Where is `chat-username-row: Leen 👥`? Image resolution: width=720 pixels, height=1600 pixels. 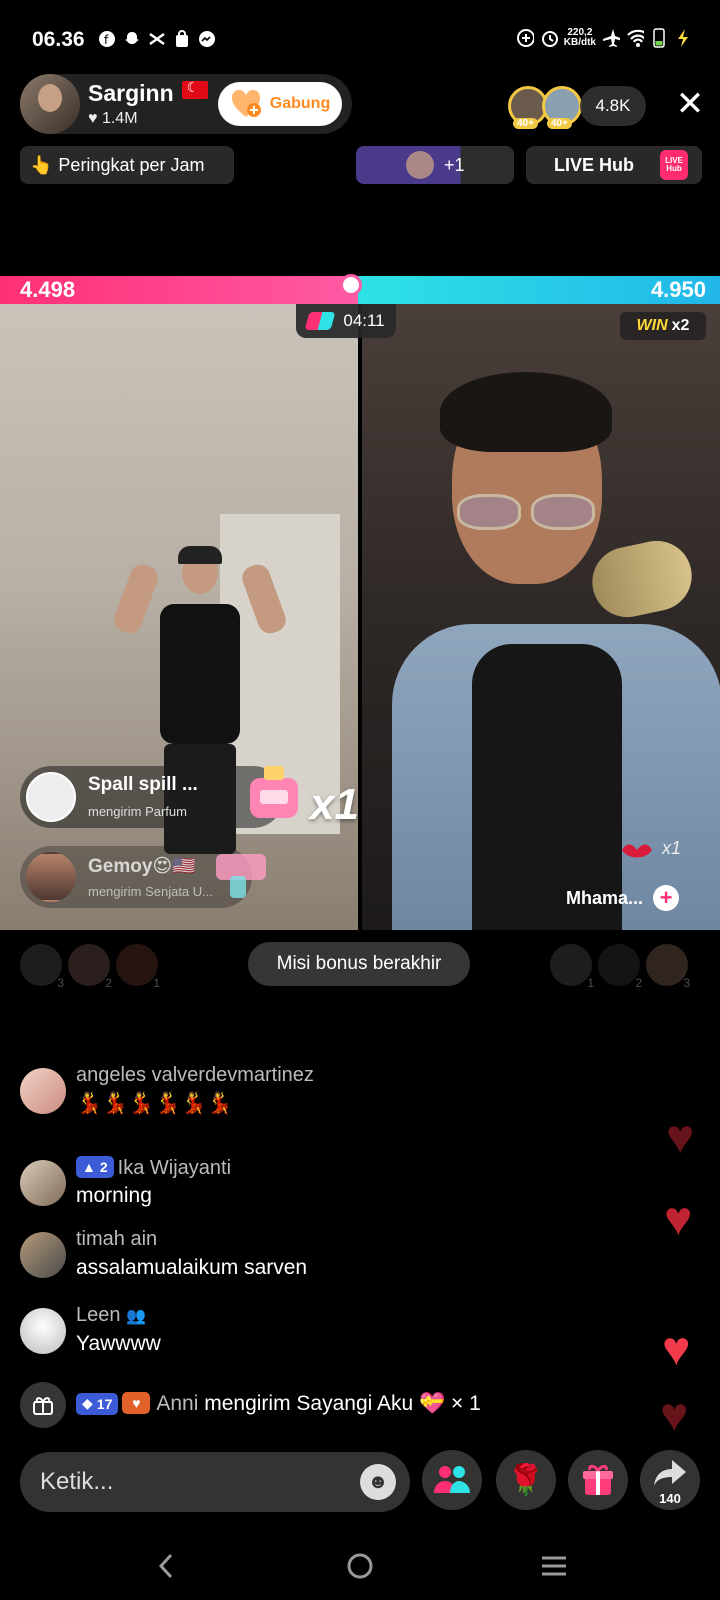
chat-username-row: Leen 👥 is located at coordinates (111, 1315).